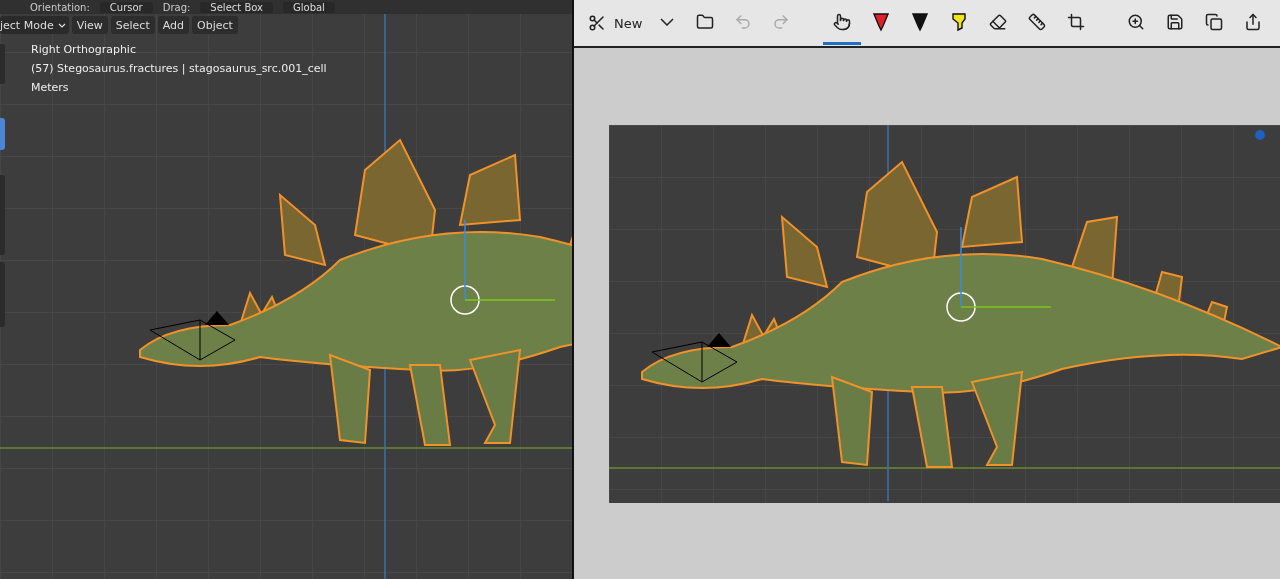  What do you see at coordinates (743, 21) in the screenshot?
I see `undo-icon` at bounding box center [743, 21].